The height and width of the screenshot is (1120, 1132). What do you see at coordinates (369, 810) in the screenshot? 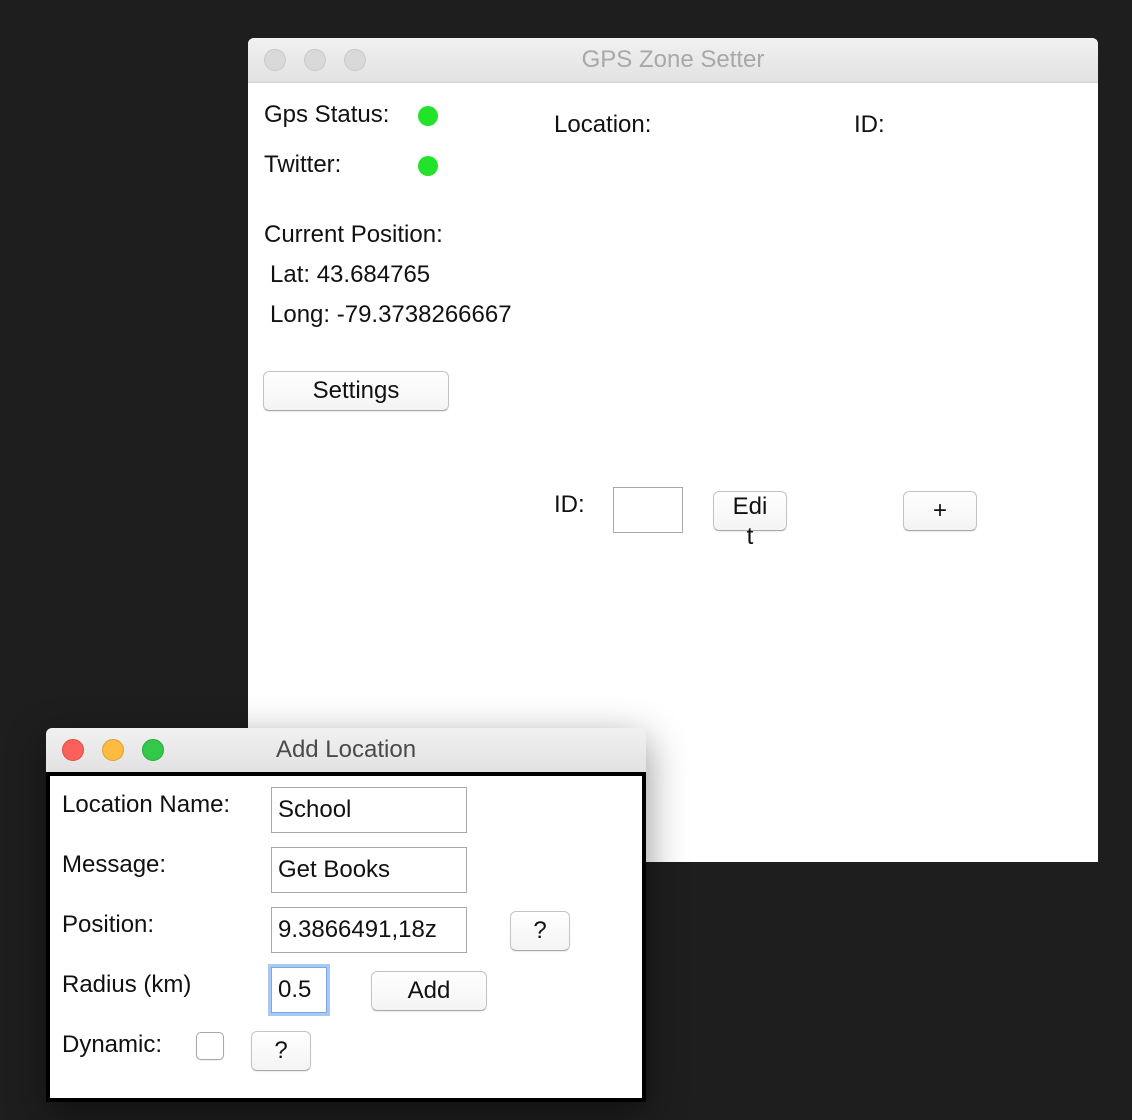
I see `location-name-input` at bounding box center [369, 810].